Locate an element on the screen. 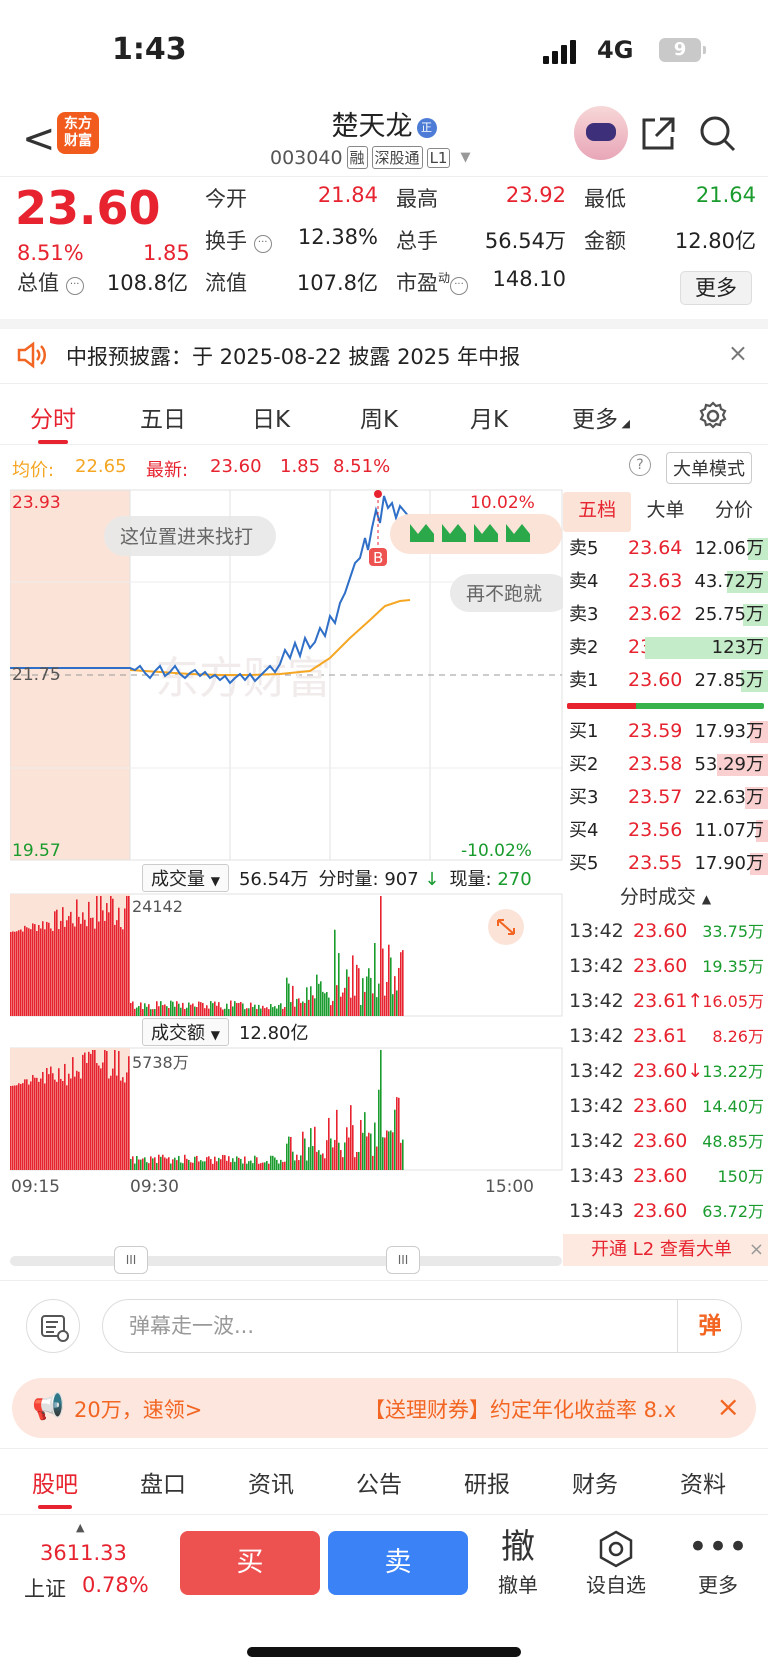  order-level: 卖223.61123万 is located at coordinates (665, 647).